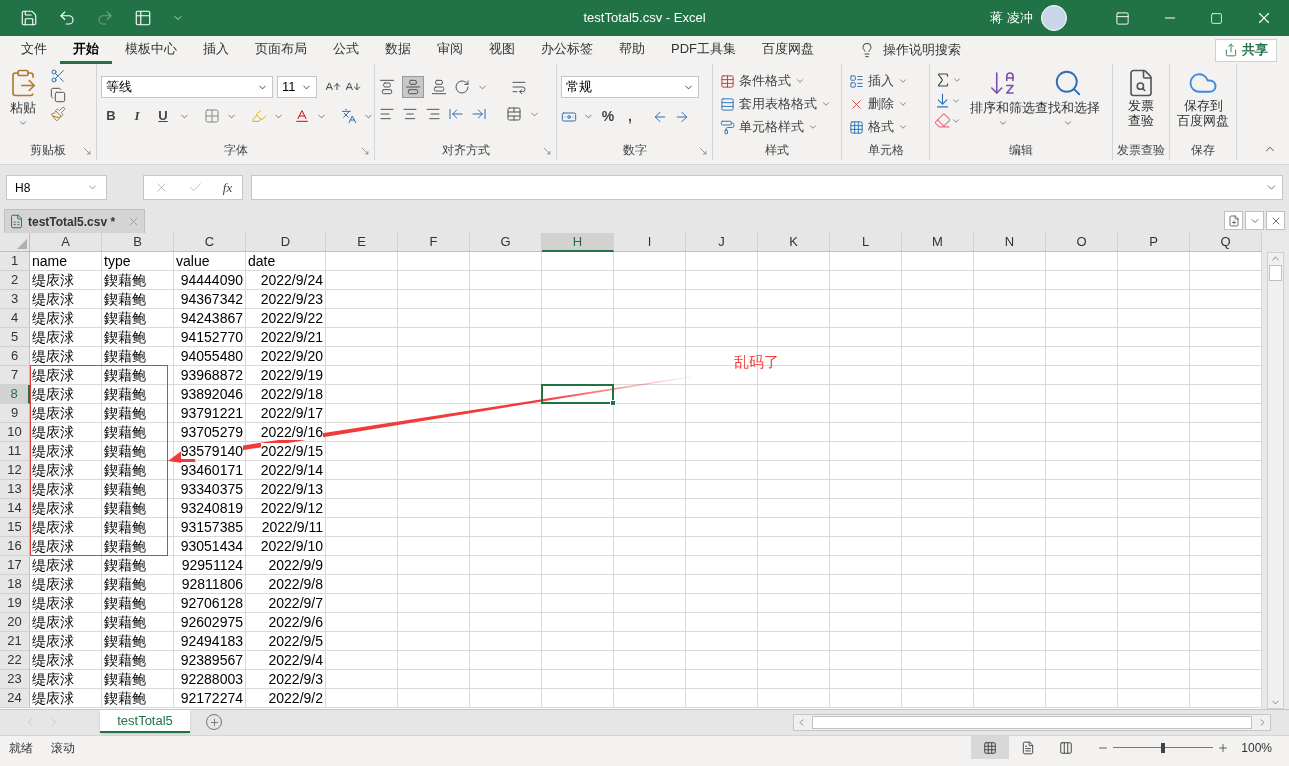  Describe the element at coordinates (578, 242) in the screenshot. I see `column-header: H` at that location.